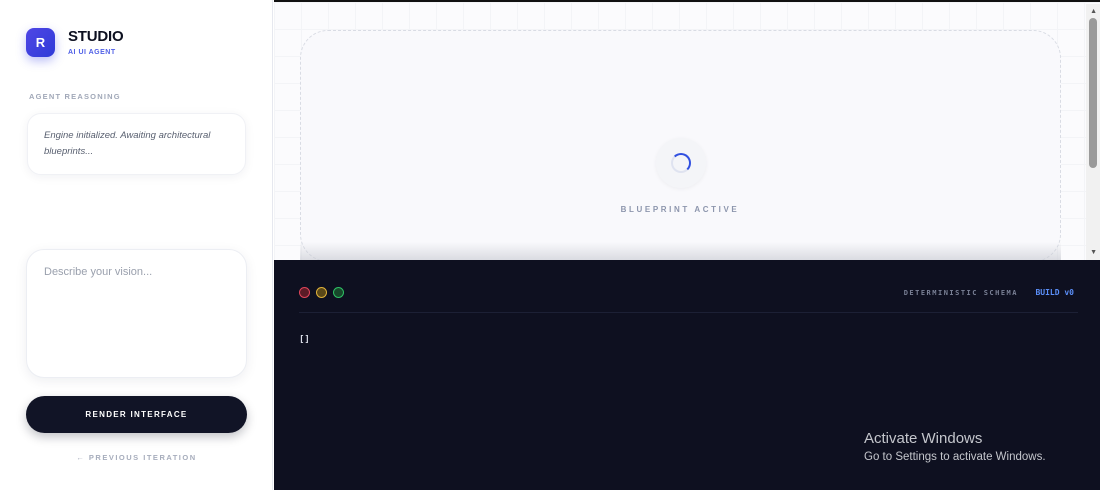 This screenshot has height=490, width=1100. What do you see at coordinates (75, 96) in the screenshot?
I see `reasoning-section-label: AGENT REASONING` at bounding box center [75, 96].